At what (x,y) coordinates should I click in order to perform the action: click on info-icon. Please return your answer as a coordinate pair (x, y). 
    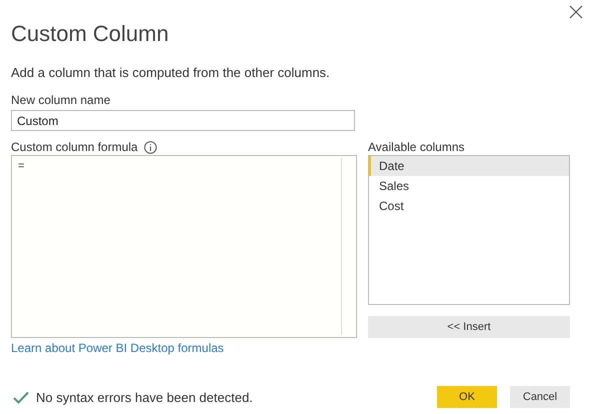
    Looking at the image, I should click on (150, 147).